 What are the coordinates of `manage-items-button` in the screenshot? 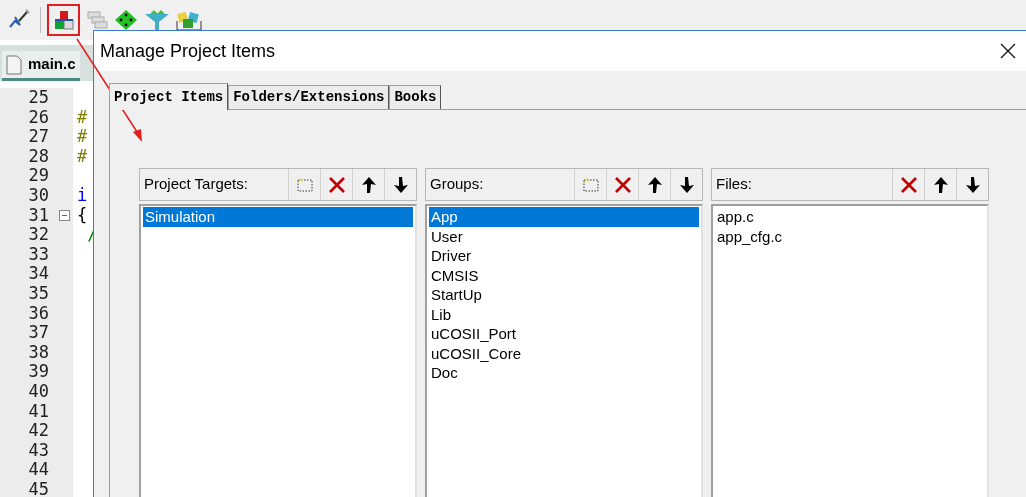 It's located at (63, 20).